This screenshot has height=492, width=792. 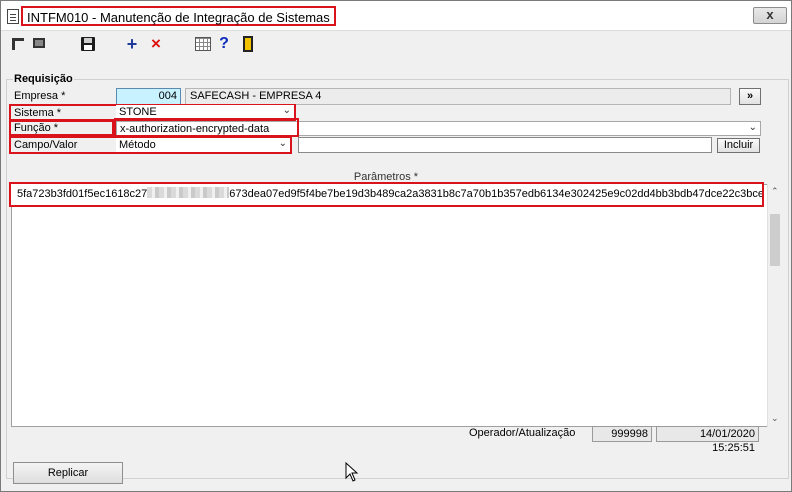 What do you see at coordinates (203, 44) in the screenshot?
I see `grid-view-icon` at bounding box center [203, 44].